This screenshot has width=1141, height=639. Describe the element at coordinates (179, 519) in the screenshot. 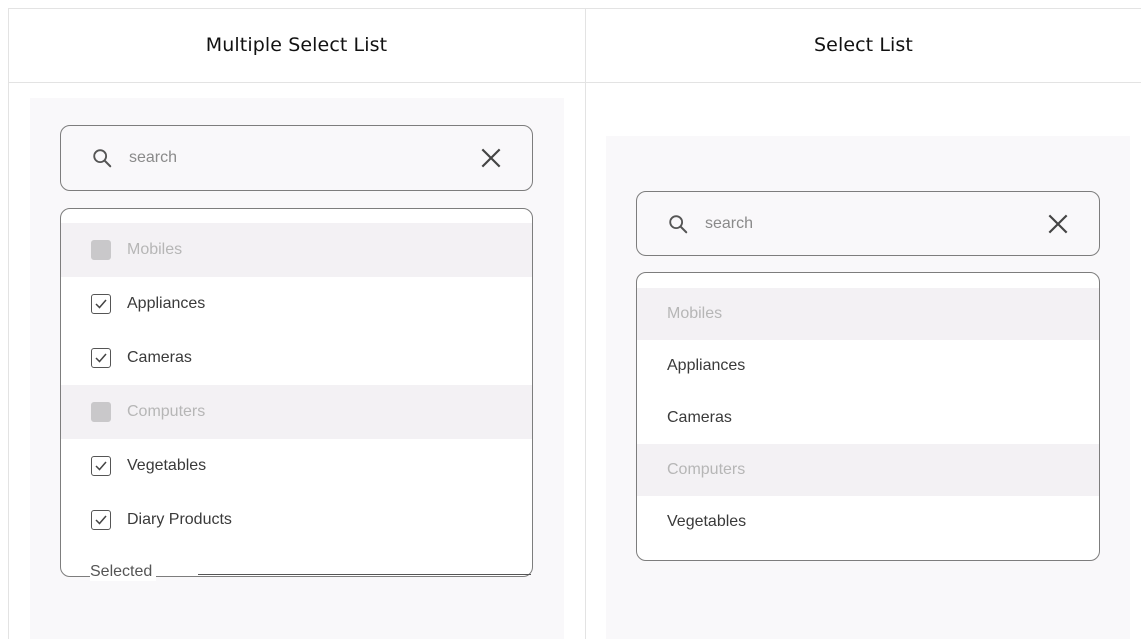

I see `list-item-label: Diary Products` at that location.